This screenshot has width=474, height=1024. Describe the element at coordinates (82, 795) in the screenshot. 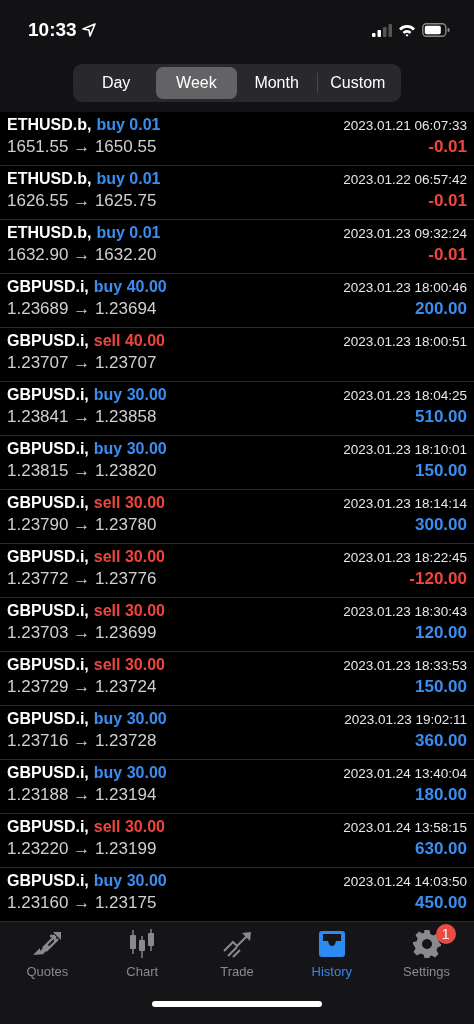

I see `price-change: 1.23188 → 1.23194` at that location.